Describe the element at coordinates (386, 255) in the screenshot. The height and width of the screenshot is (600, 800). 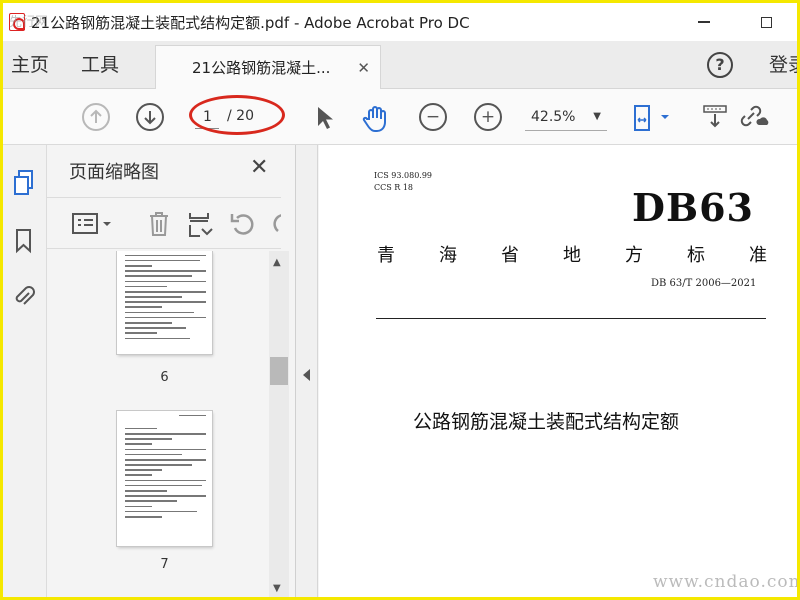
I see `category-char: 青` at that location.